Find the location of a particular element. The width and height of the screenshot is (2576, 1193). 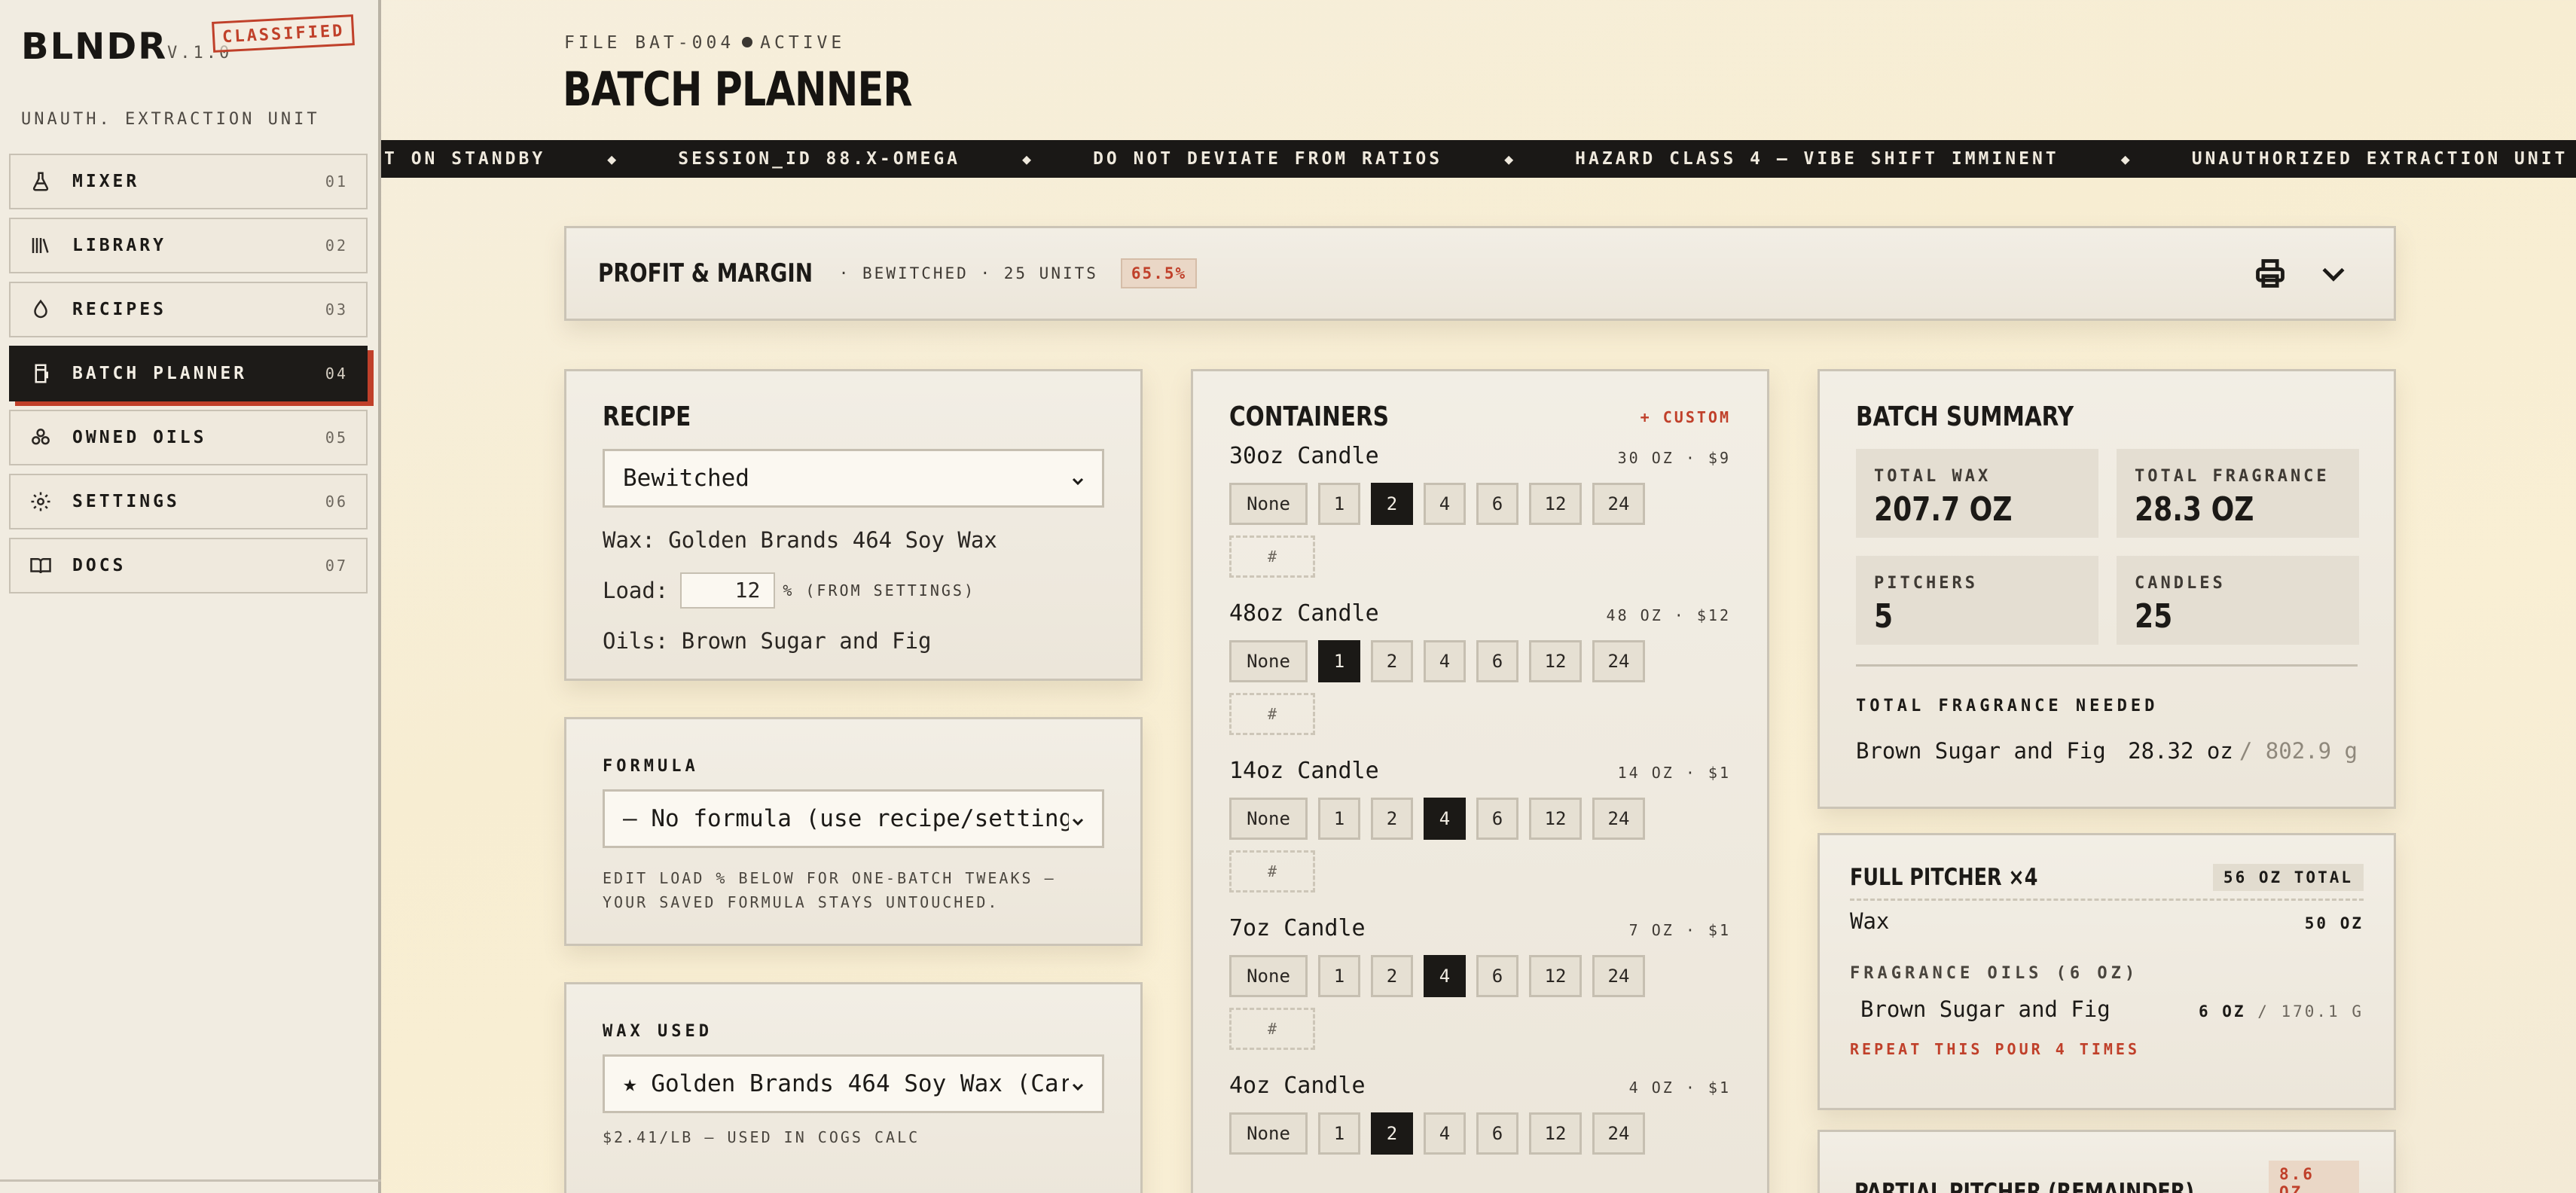

sidebar-item-batch-planner: BATCH PLANNER 04 is located at coordinates (189, 374).